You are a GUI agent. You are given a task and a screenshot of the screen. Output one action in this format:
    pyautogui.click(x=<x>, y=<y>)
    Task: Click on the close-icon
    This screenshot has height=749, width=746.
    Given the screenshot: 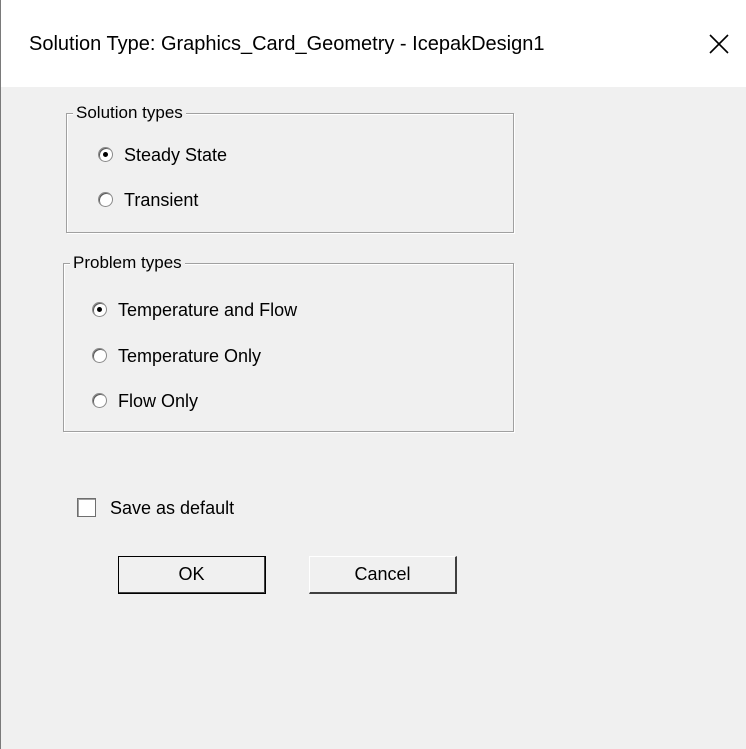 What is the action you would take?
    pyautogui.click(x=719, y=44)
    